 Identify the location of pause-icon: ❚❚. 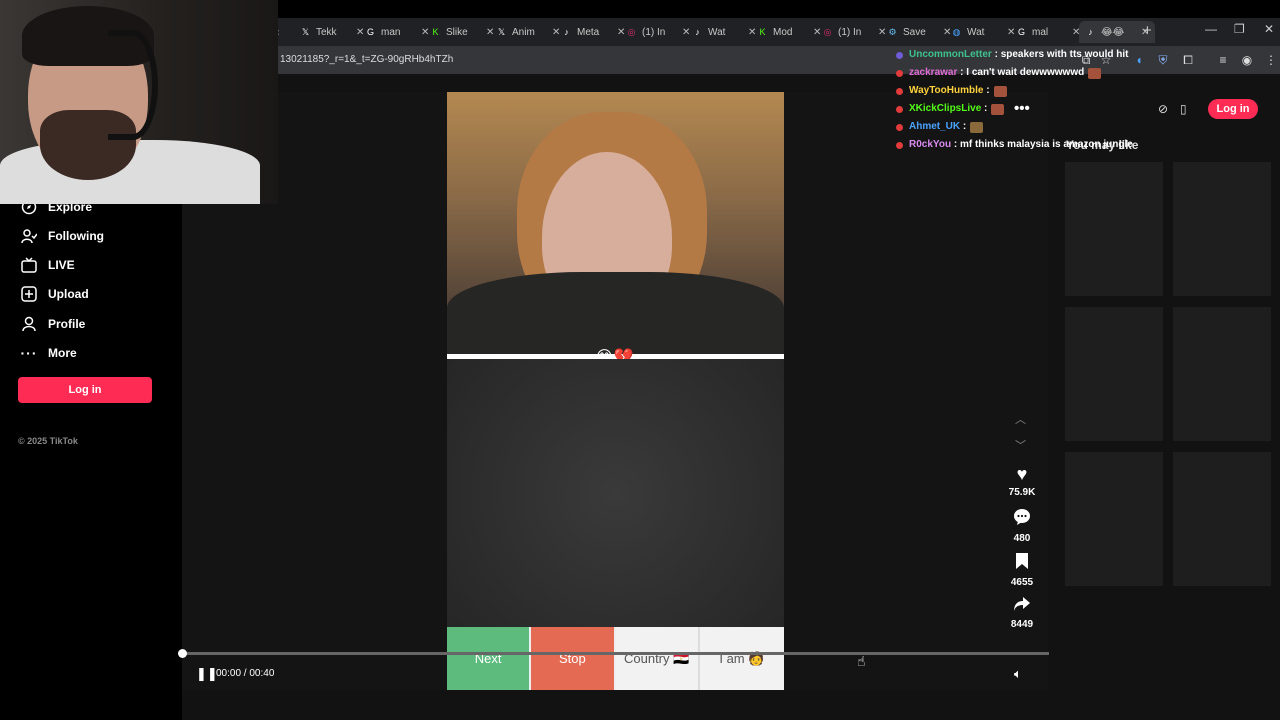
(207, 674).